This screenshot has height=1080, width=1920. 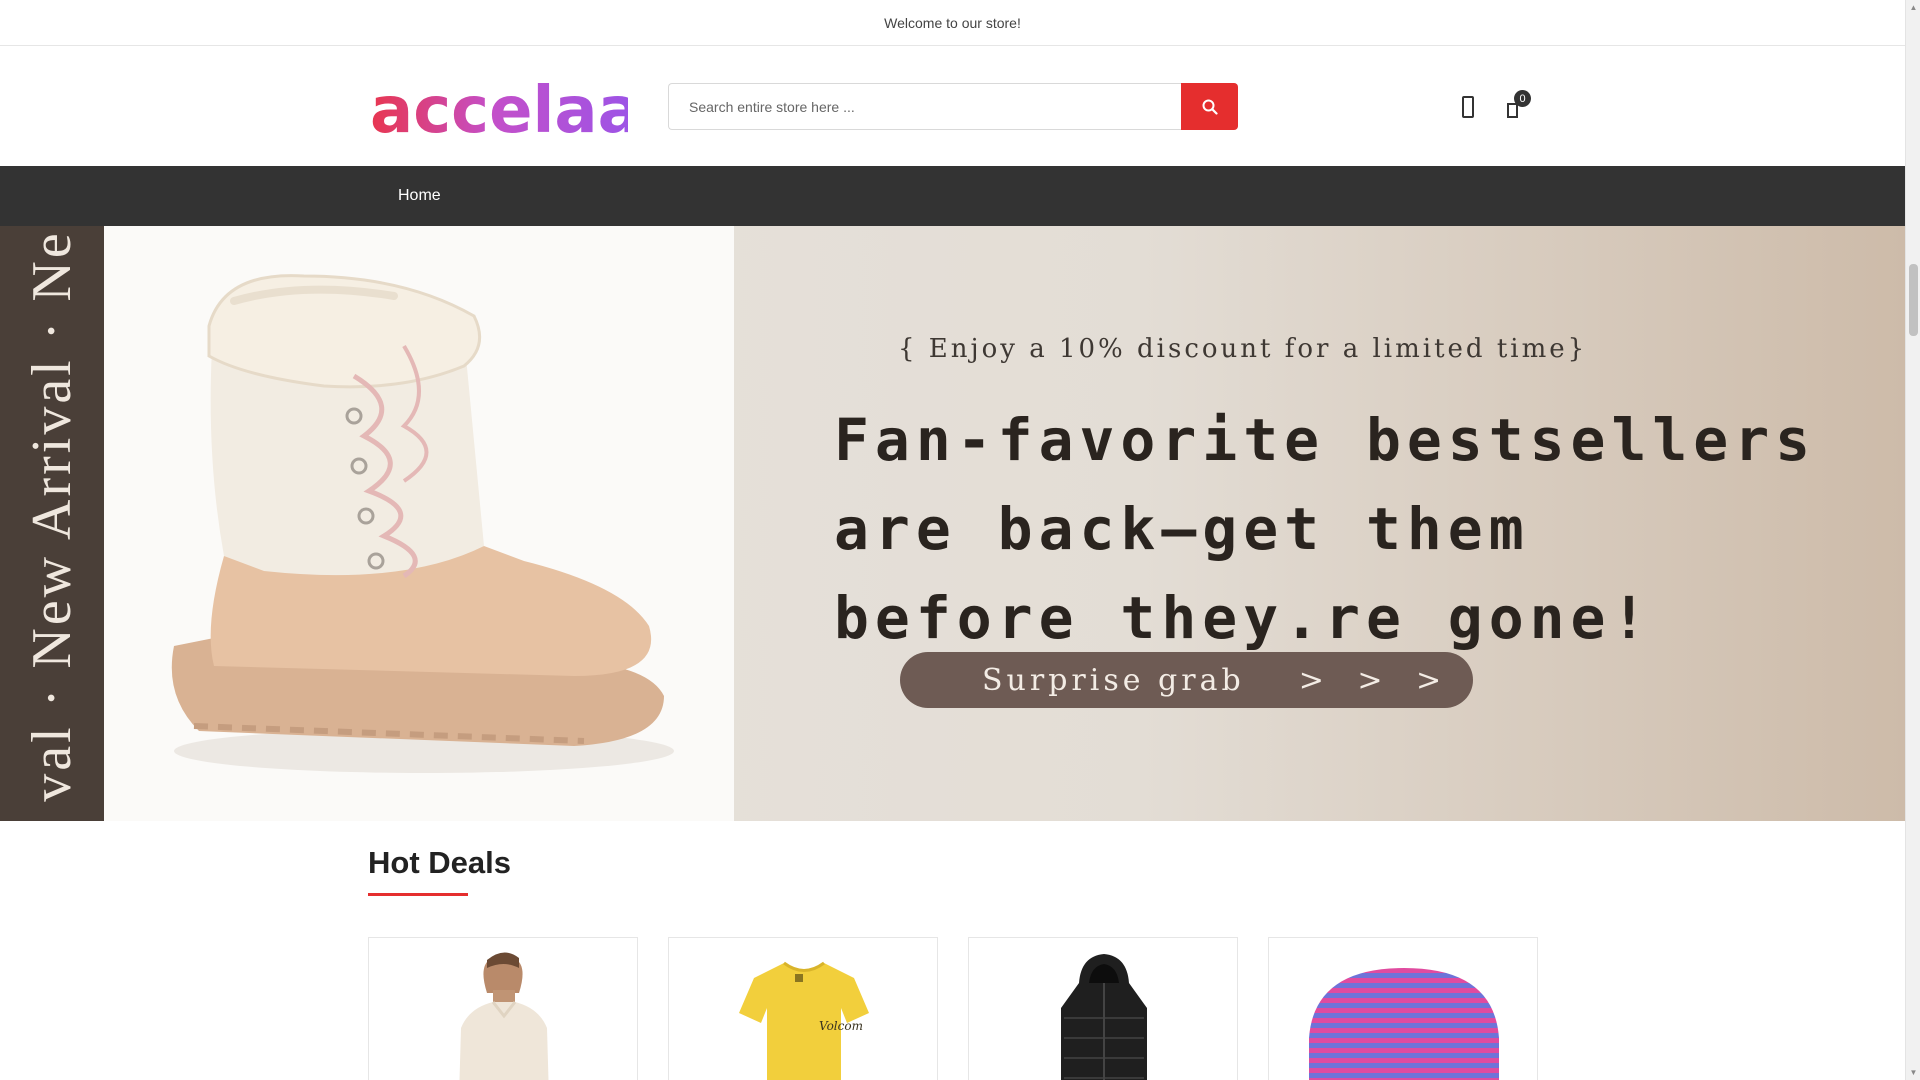 I want to click on surprise-grab-button: Surprise grab > > >, so click(x=1186, y=680).